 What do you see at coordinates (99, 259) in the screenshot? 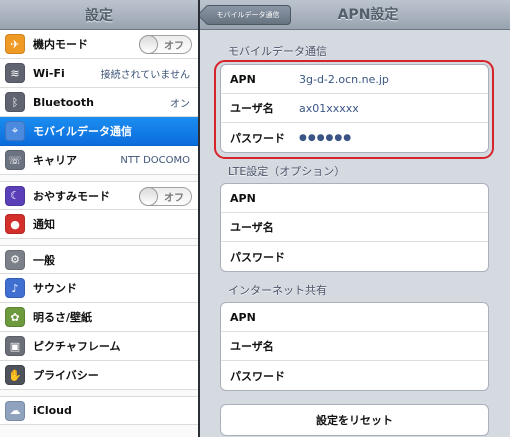
I see `sidebar-item-general: ⚙ 一般` at bounding box center [99, 259].